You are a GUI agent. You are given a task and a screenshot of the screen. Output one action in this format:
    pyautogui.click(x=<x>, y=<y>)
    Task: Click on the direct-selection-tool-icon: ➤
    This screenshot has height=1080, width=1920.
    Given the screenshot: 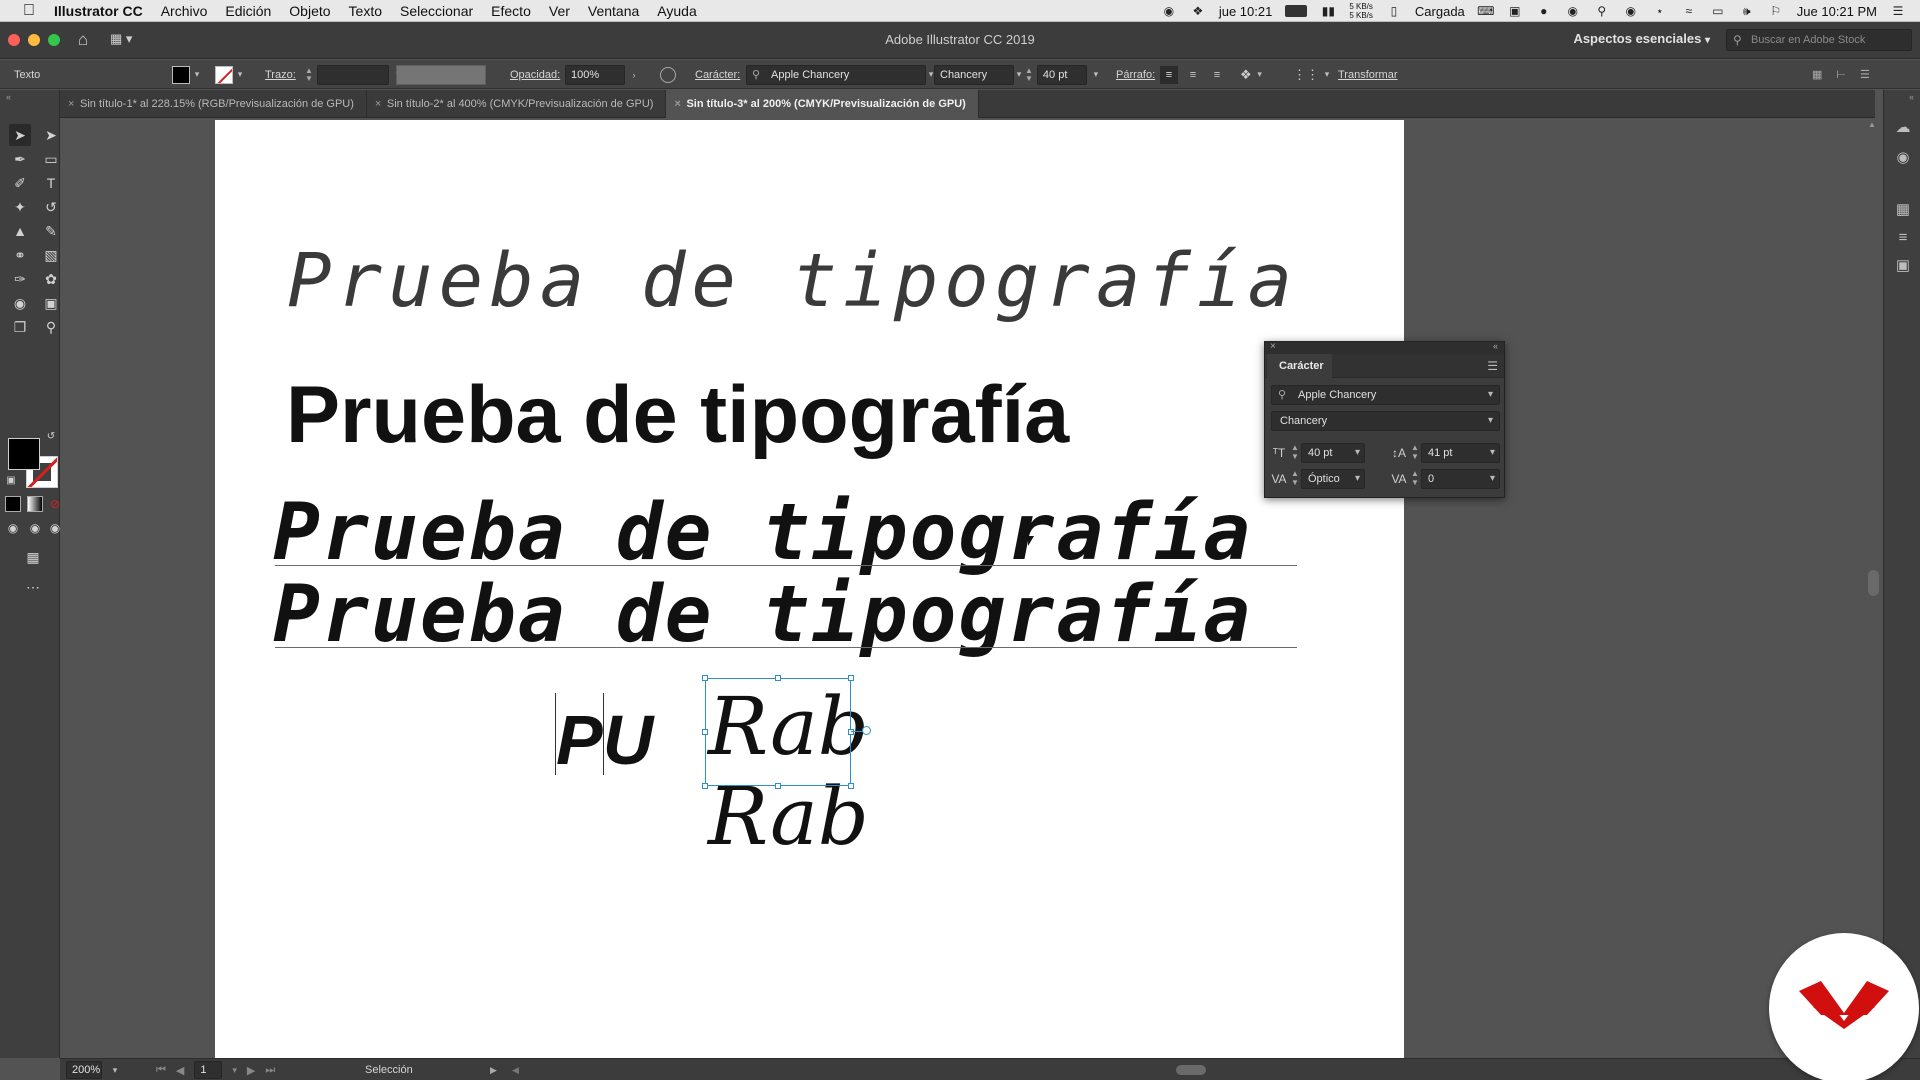 What is the action you would take?
    pyautogui.click(x=51, y=135)
    